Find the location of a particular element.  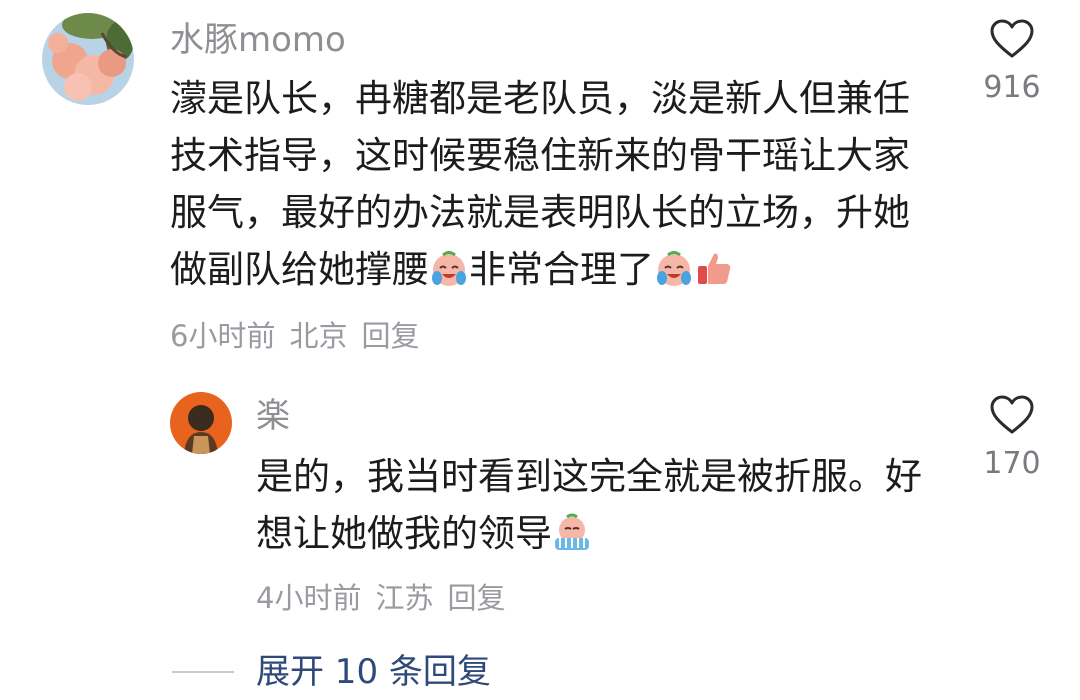

reply-text: 是的，我当时看到这完全就是被折服。好 想让她做我的领导 is located at coordinates (589, 505).